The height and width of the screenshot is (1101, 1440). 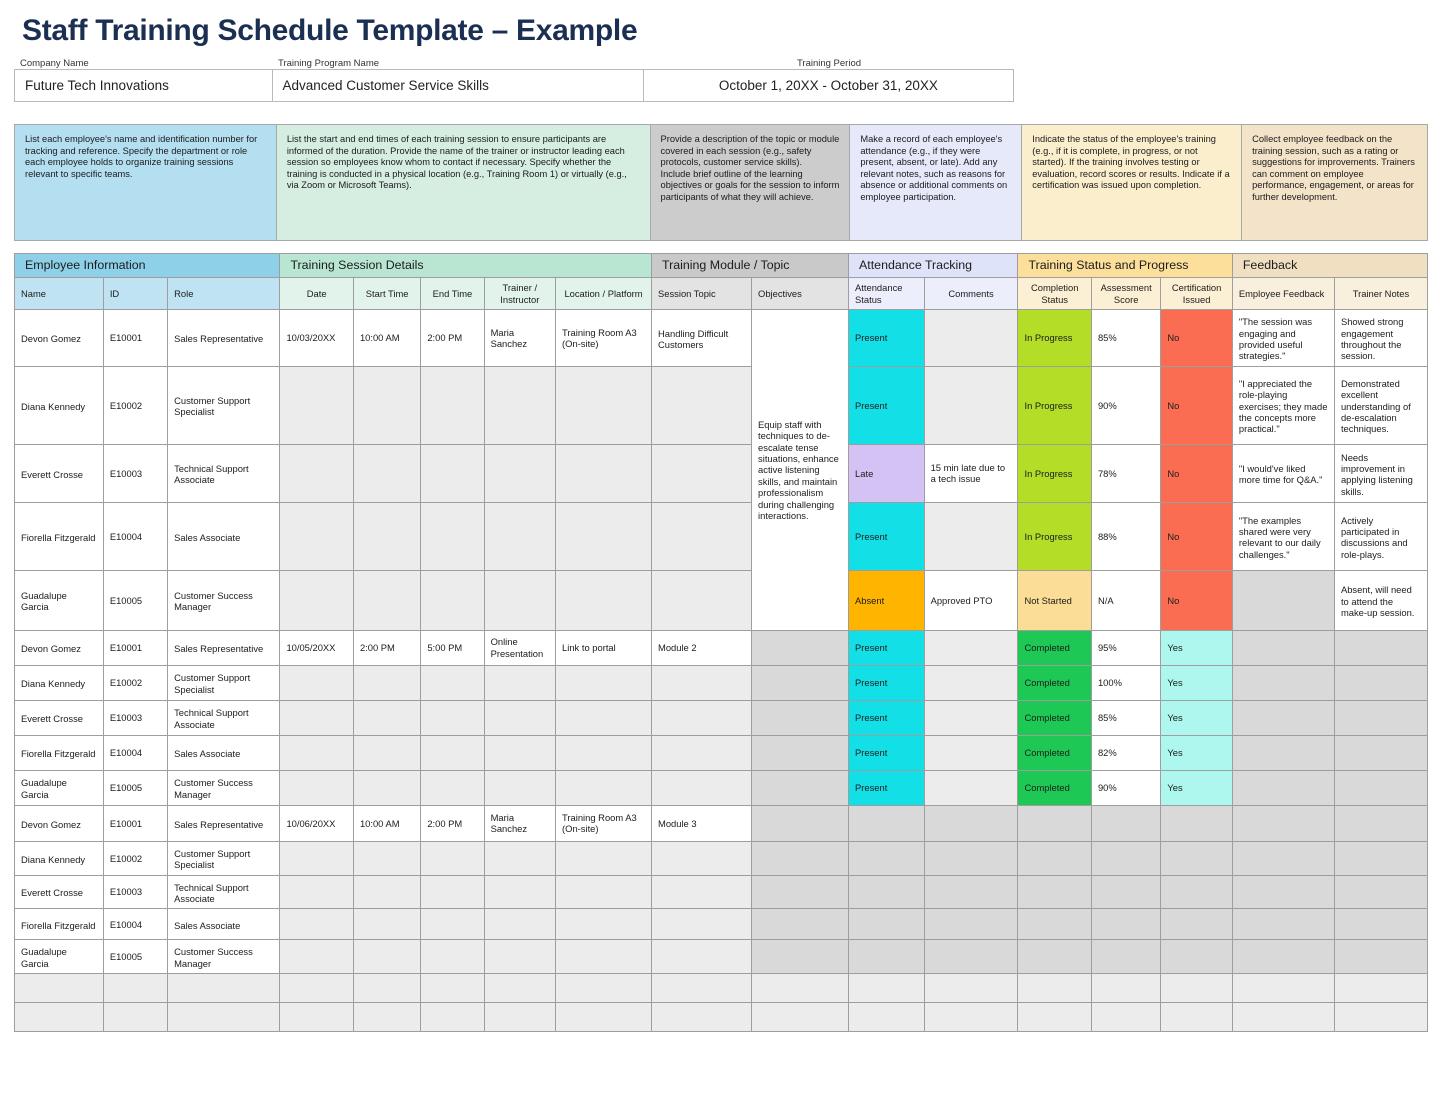 I want to click on cell-comments: Approved PTO, so click(x=971, y=600).